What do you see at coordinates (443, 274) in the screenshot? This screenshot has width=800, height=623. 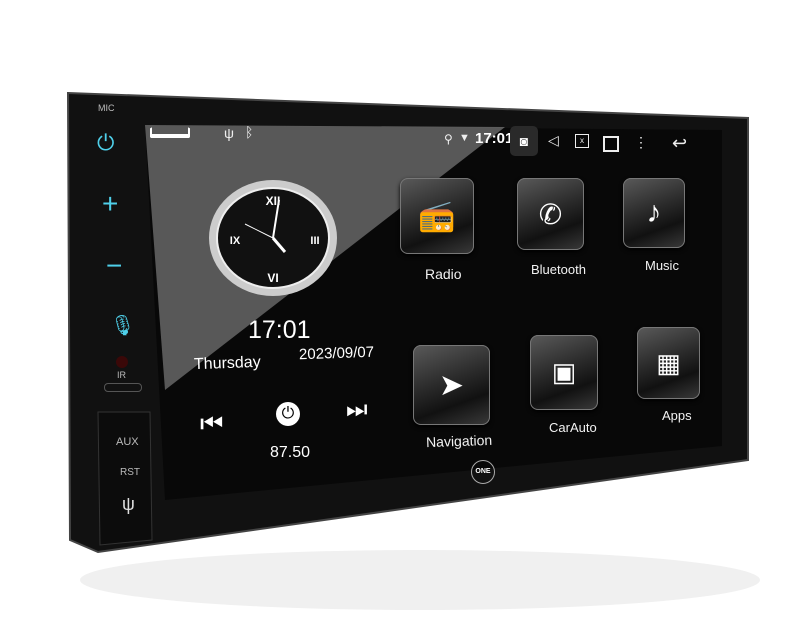 I see `app-radio-label: Radio` at bounding box center [443, 274].